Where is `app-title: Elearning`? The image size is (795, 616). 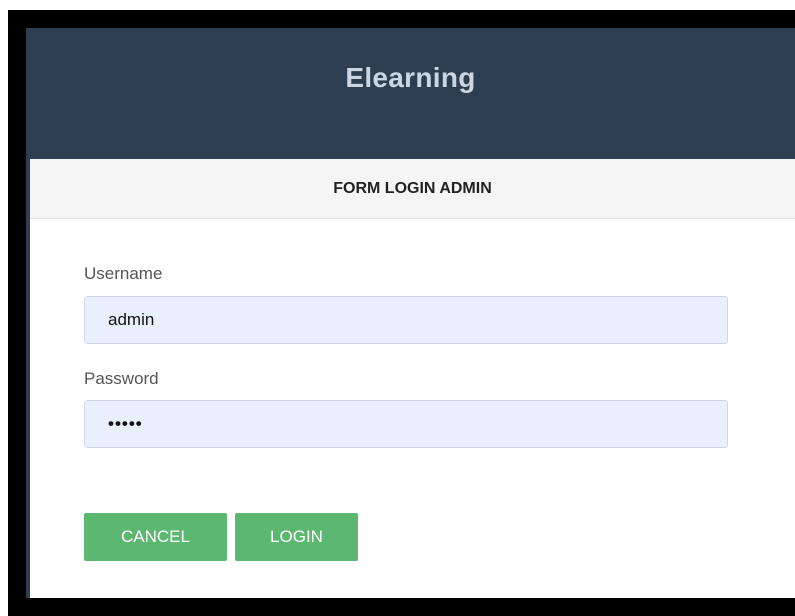 app-title: Elearning is located at coordinates (410, 77).